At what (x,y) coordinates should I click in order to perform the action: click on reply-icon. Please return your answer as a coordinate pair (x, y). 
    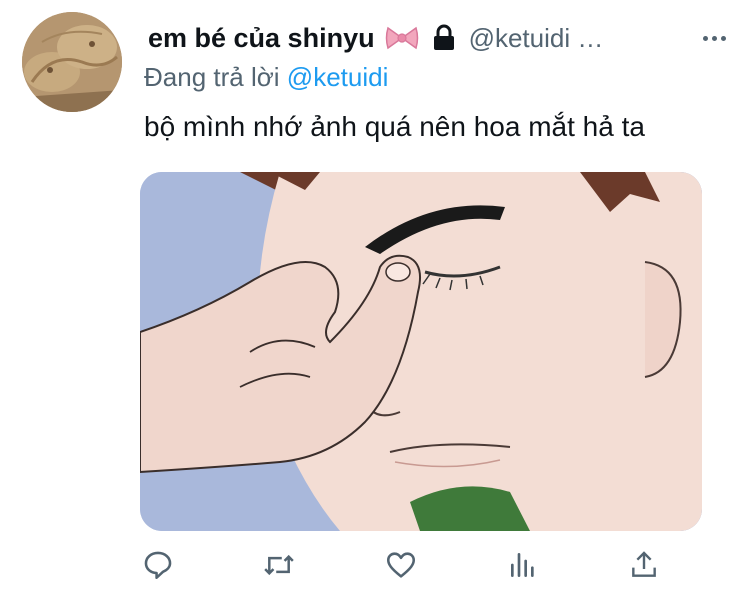
    Looking at the image, I should click on (158, 565).